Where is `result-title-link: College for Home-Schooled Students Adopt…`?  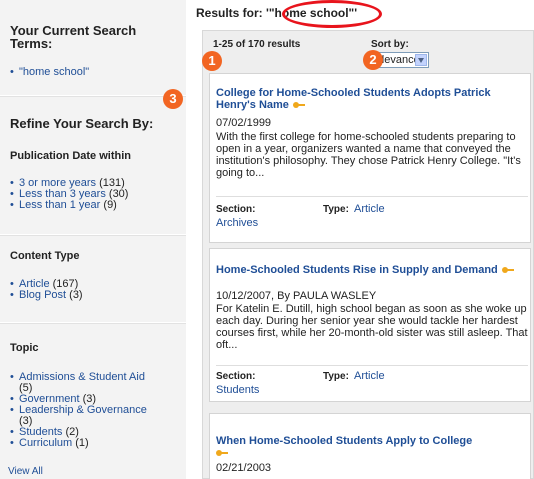
result-title-link: College for Home-Schooled Students Adopt… is located at coordinates (366, 99).